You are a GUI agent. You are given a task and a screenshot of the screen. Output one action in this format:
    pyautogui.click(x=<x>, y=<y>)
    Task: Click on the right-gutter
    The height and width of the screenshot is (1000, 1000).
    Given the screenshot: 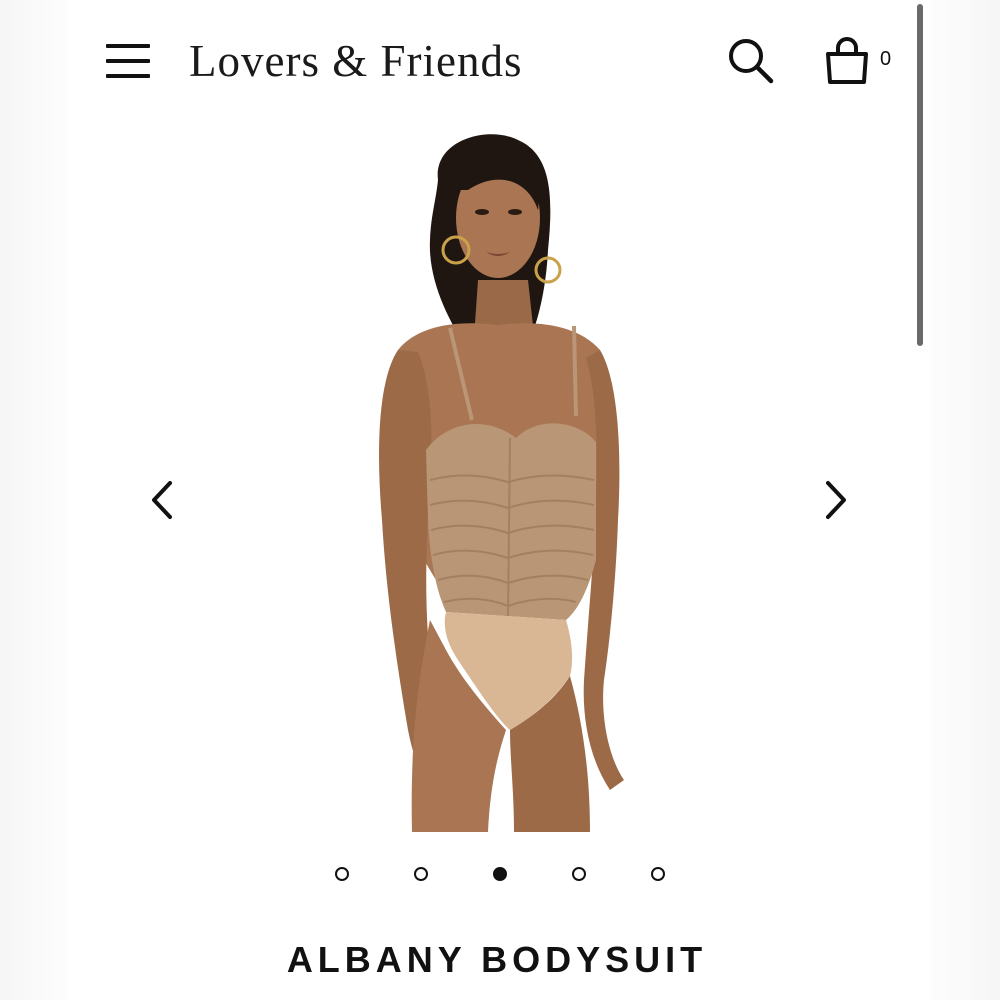 What is the action you would take?
    pyautogui.click(x=965, y=500)
    